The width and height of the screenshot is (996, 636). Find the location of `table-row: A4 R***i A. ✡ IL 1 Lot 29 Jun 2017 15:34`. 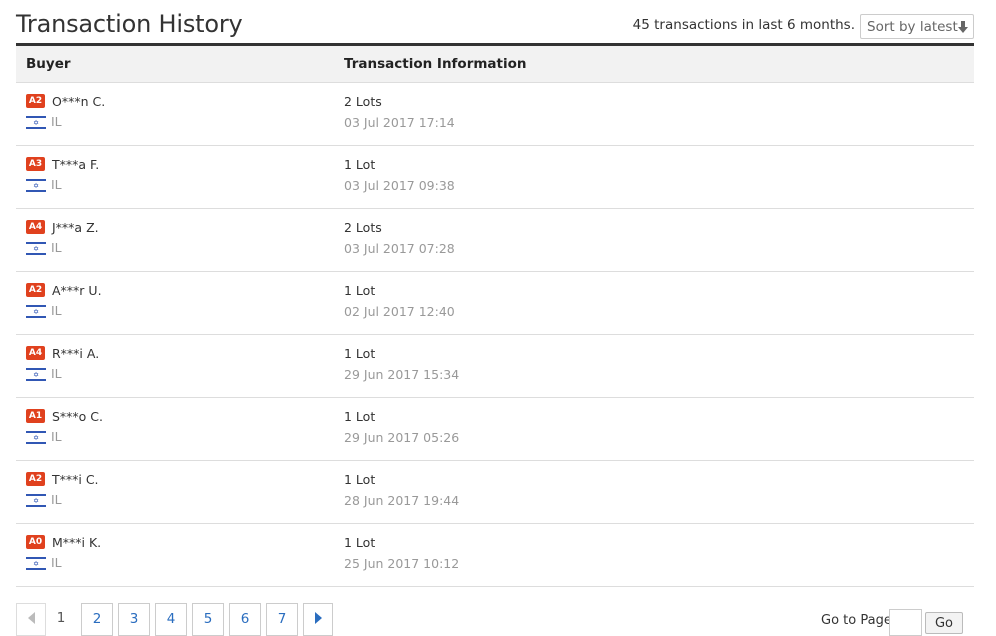

table-row: A4 R***i A. ✡ IL 1 Lot 29 Jun 2017 15:34 is located at coordinates (495, 366).